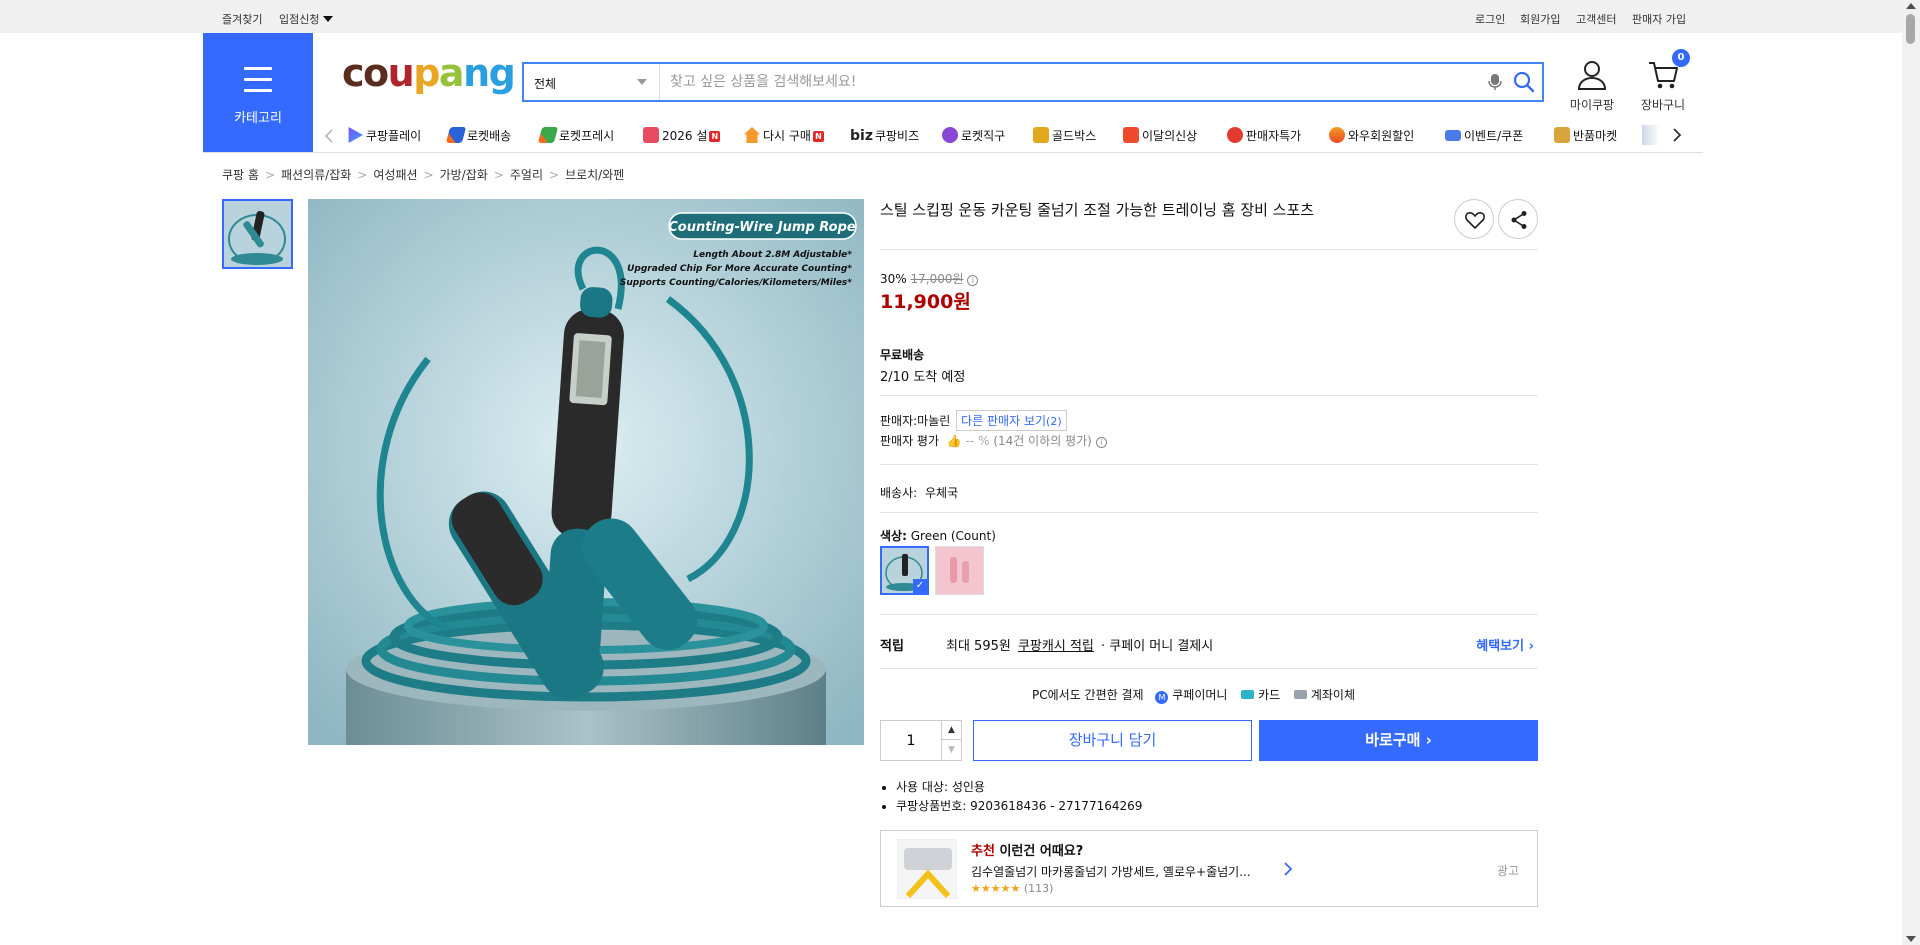  What do you see at coordinates (1495, 84) in the screenshot?
I see `microphone-icon` at bounding box center [1495, 84].